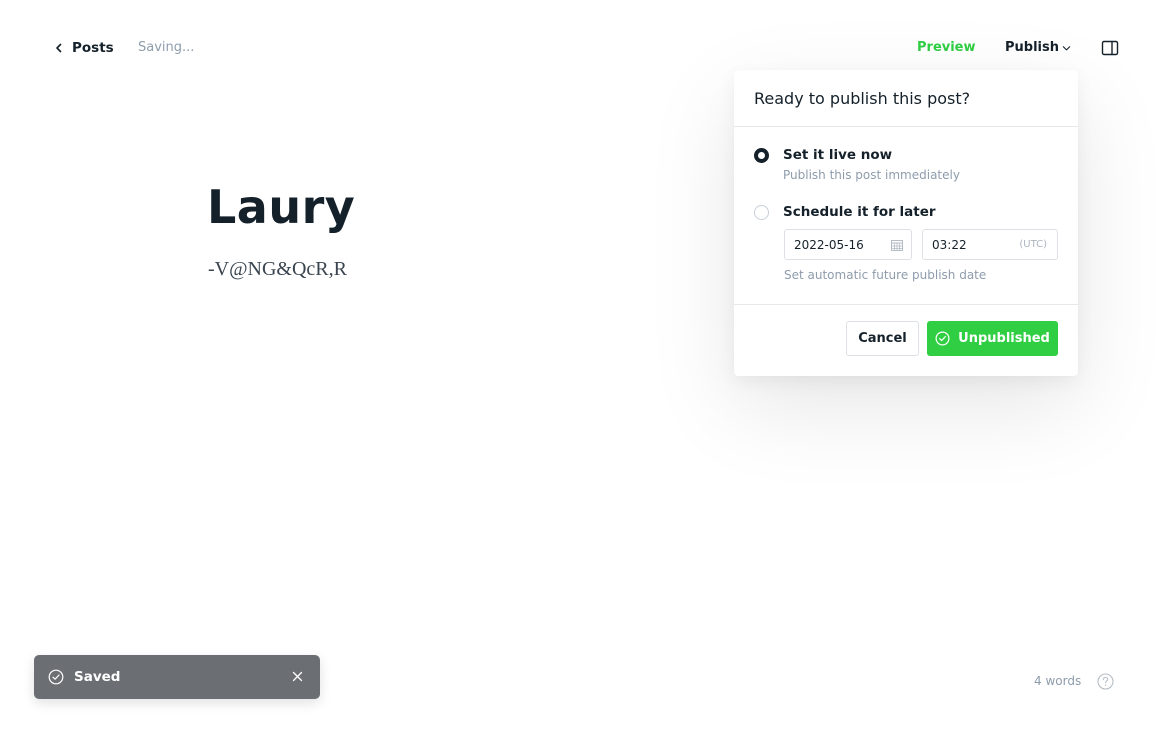 Image resolution: width=1156 pixels, height=729 pixels. What do you see at coordinates (281, 207) in the screenshot?
I see `post-title: Laury` at bounding box center [281, 207].